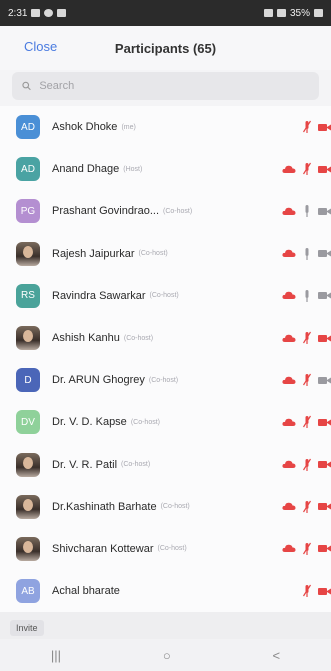  I want to click on participant-row: AD Anand Dhage (Host), so click(165, 169).